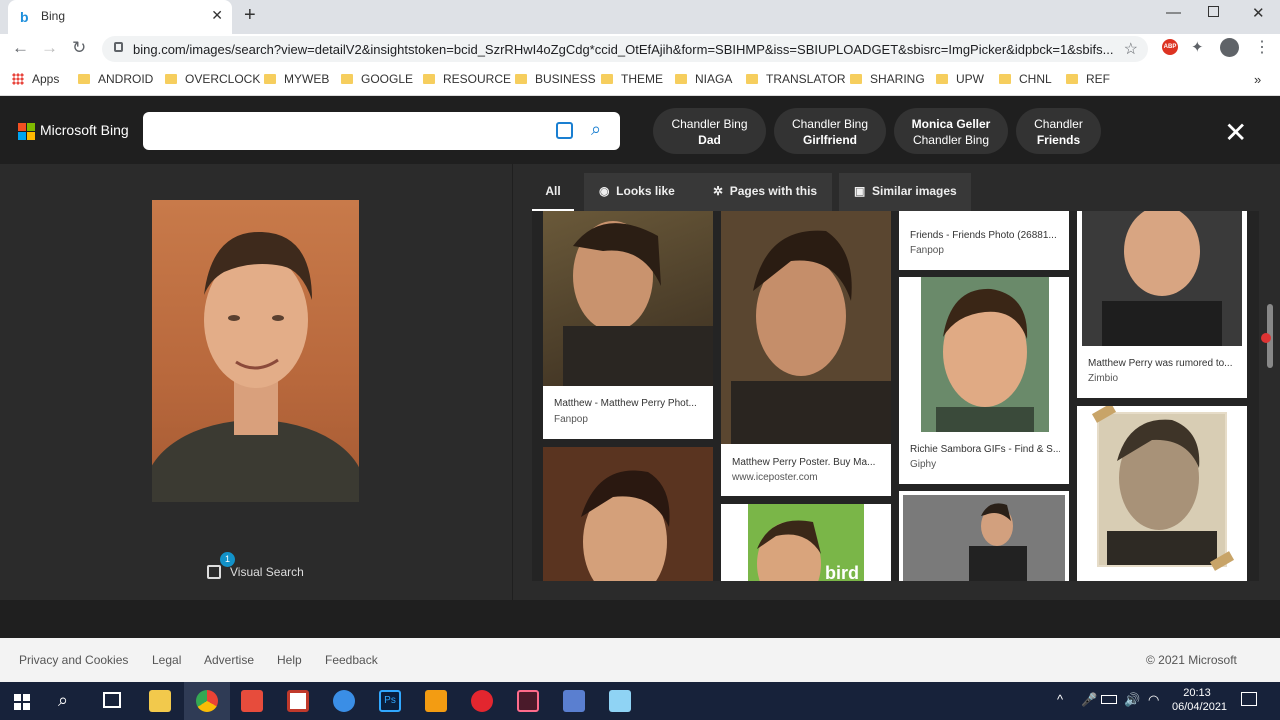 The image size is (1280, 720). What do you see at coordinates (528, 701) in the screenshot?
I see `app-pink-icon` at bounding box center [528, 701].